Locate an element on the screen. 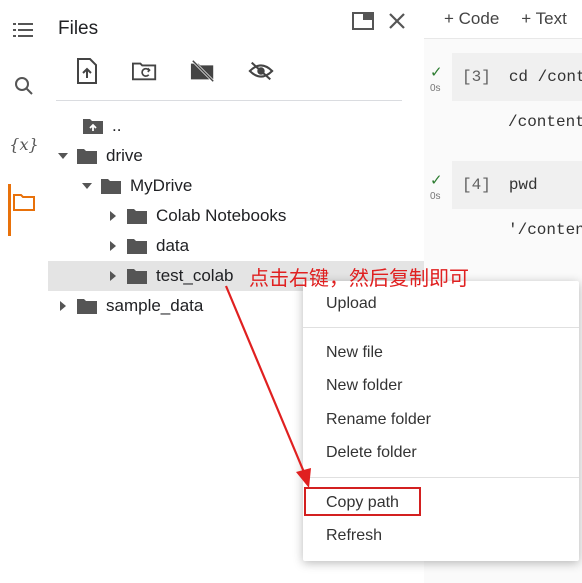 Image resolution: width=582 pixels, height=583 pixels. code-text: cd /content is located at coordinates (545, 77).